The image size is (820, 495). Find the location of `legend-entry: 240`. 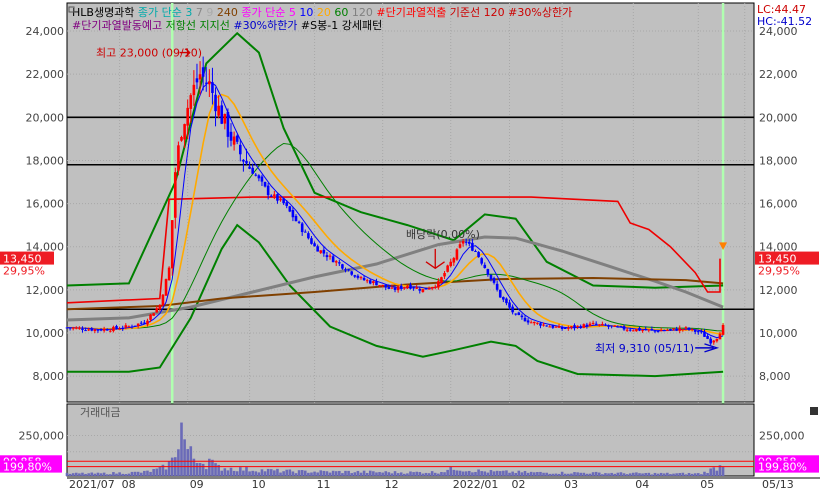

legend-entry: 240 is located at coordinates (225, 12).